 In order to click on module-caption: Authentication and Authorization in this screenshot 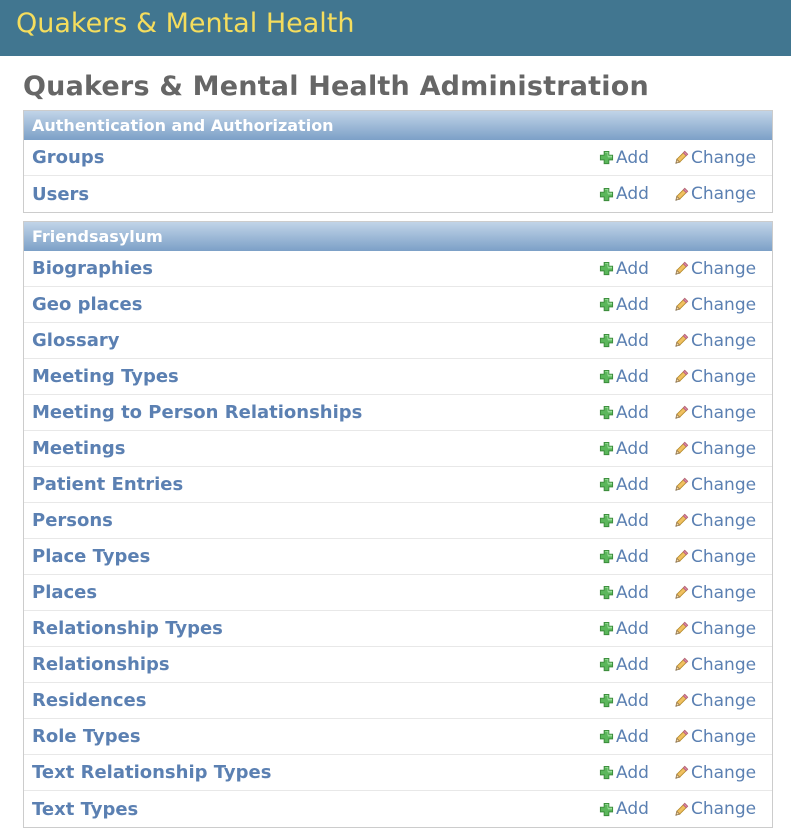, I will do `click(398, 125)`.